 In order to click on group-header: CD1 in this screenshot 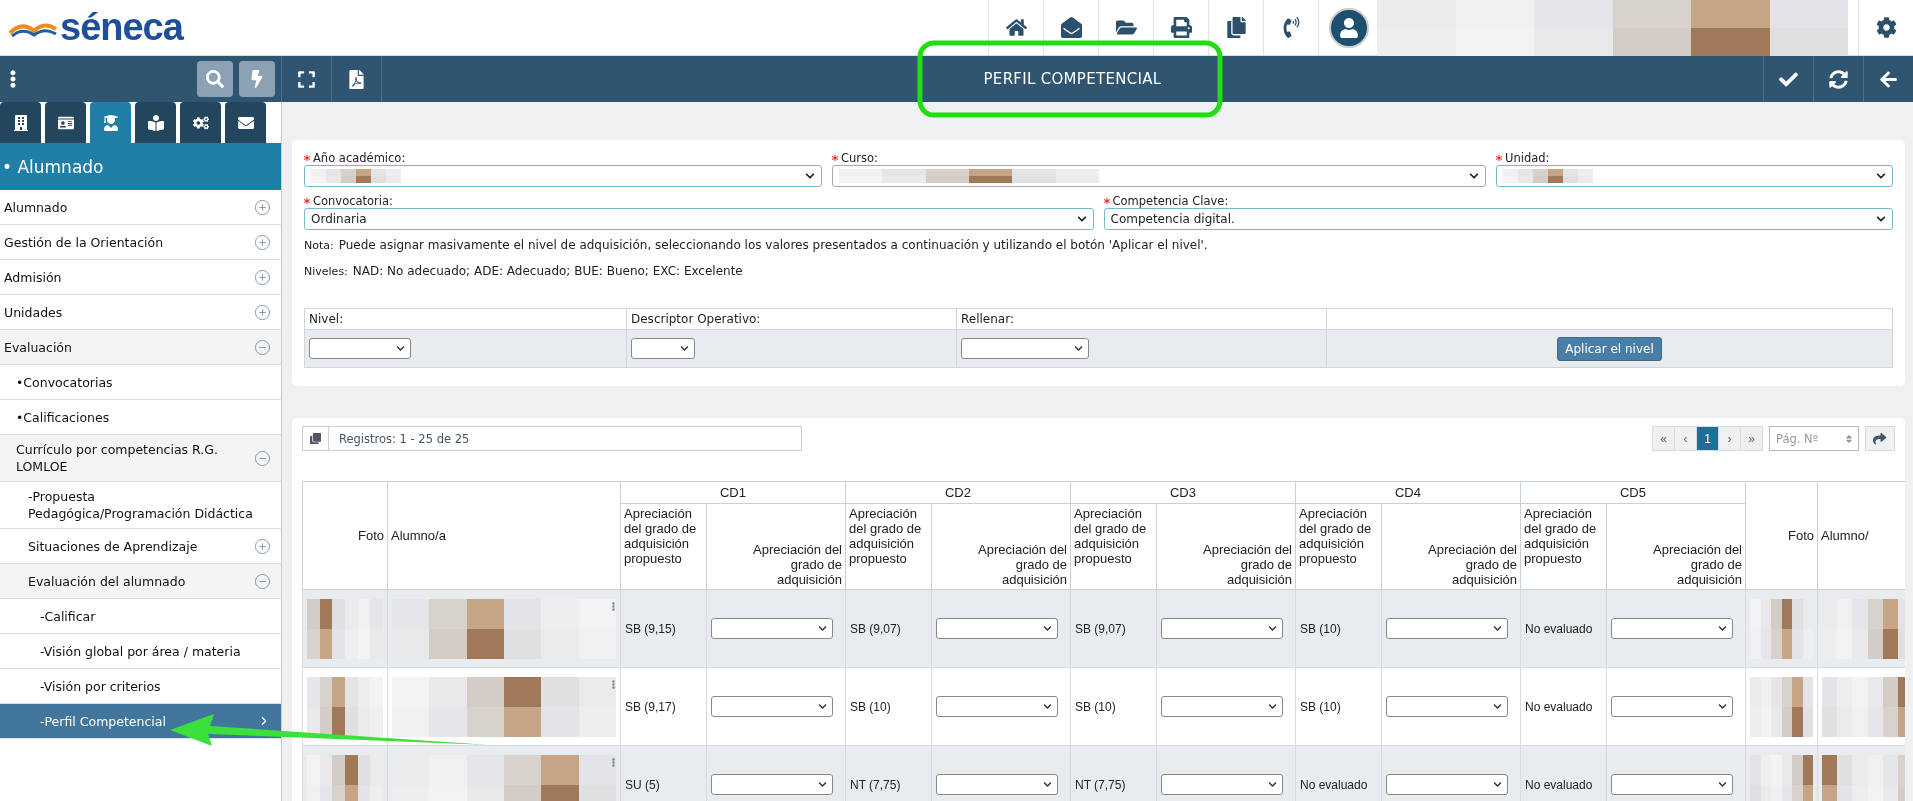, I will do `click(733, 492)`.